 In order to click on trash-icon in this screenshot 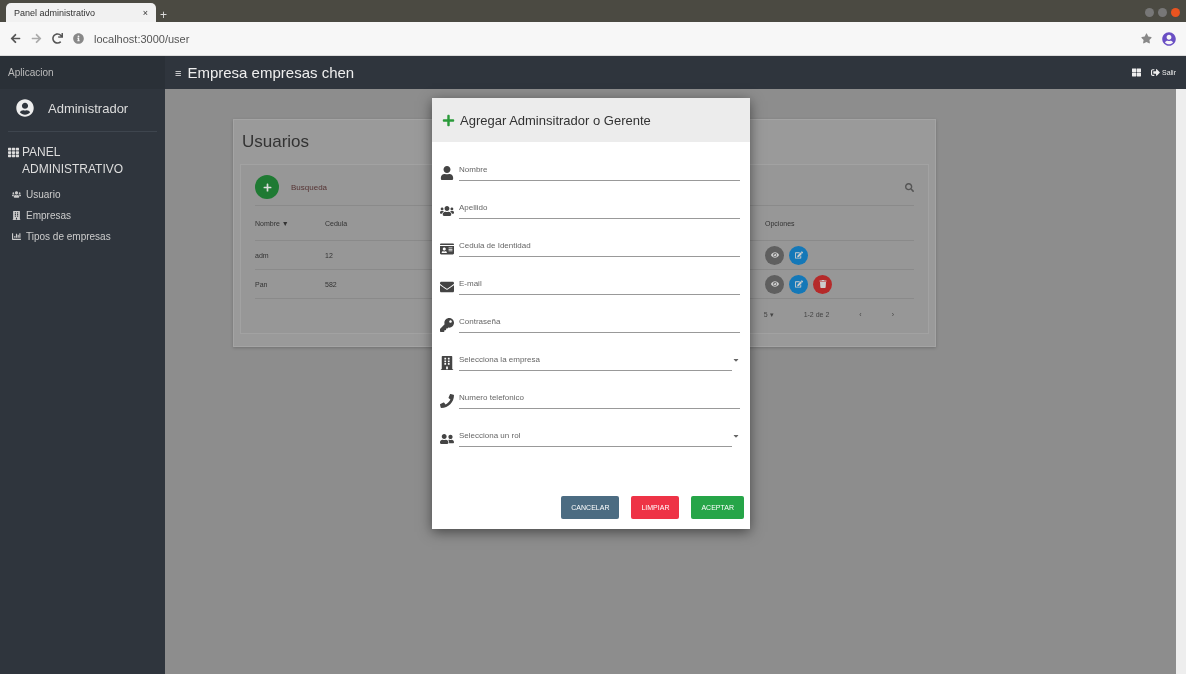, I will do `click(822, 284)`.